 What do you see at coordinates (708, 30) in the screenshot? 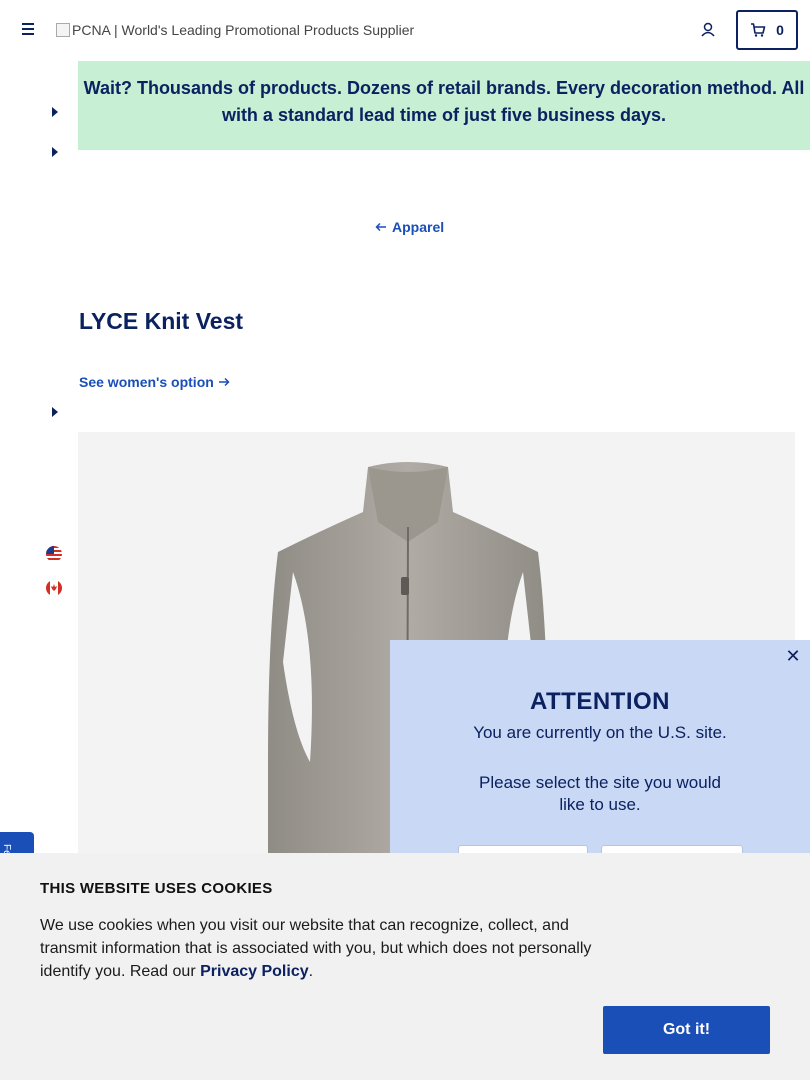
I see `account-icon` at bounding box center [708, 30].